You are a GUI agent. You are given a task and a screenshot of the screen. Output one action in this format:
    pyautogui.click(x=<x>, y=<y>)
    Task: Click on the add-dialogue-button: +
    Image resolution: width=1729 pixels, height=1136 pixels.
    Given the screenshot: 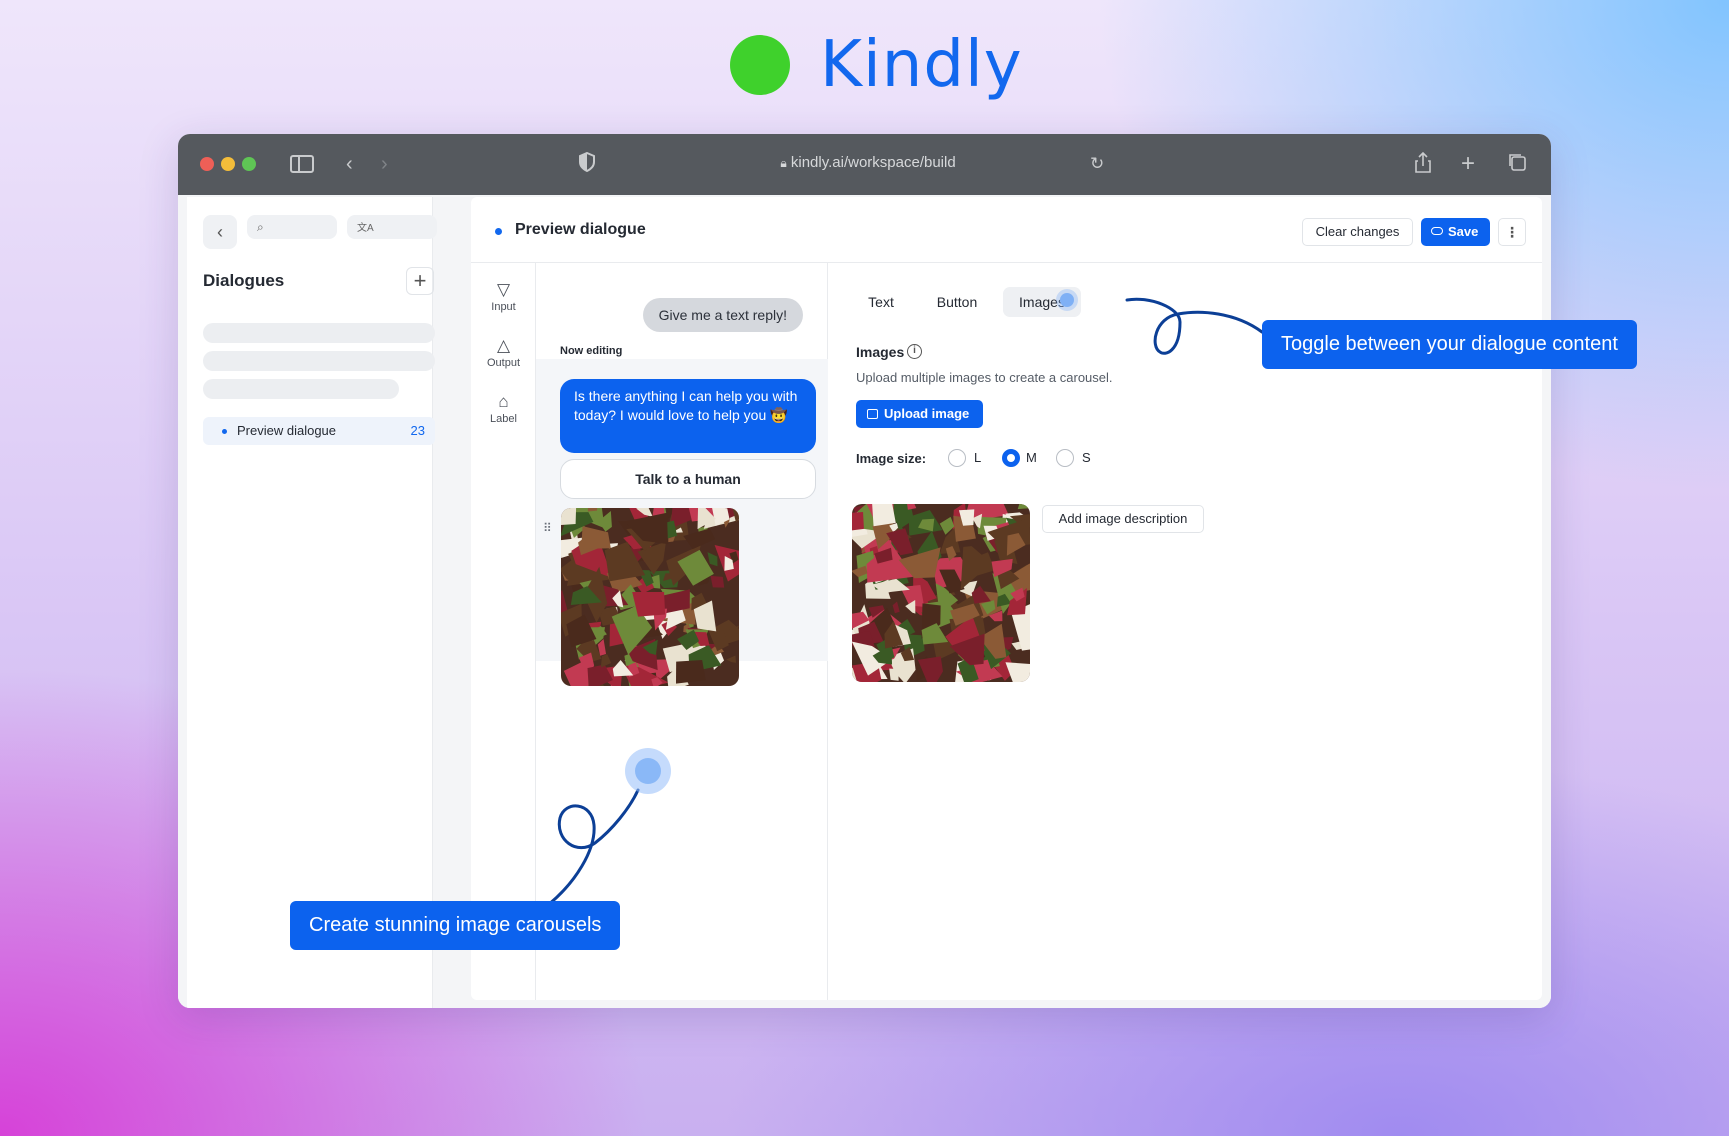 What is the action you would take?
    pyautogui.click(x=420, y=281)
    